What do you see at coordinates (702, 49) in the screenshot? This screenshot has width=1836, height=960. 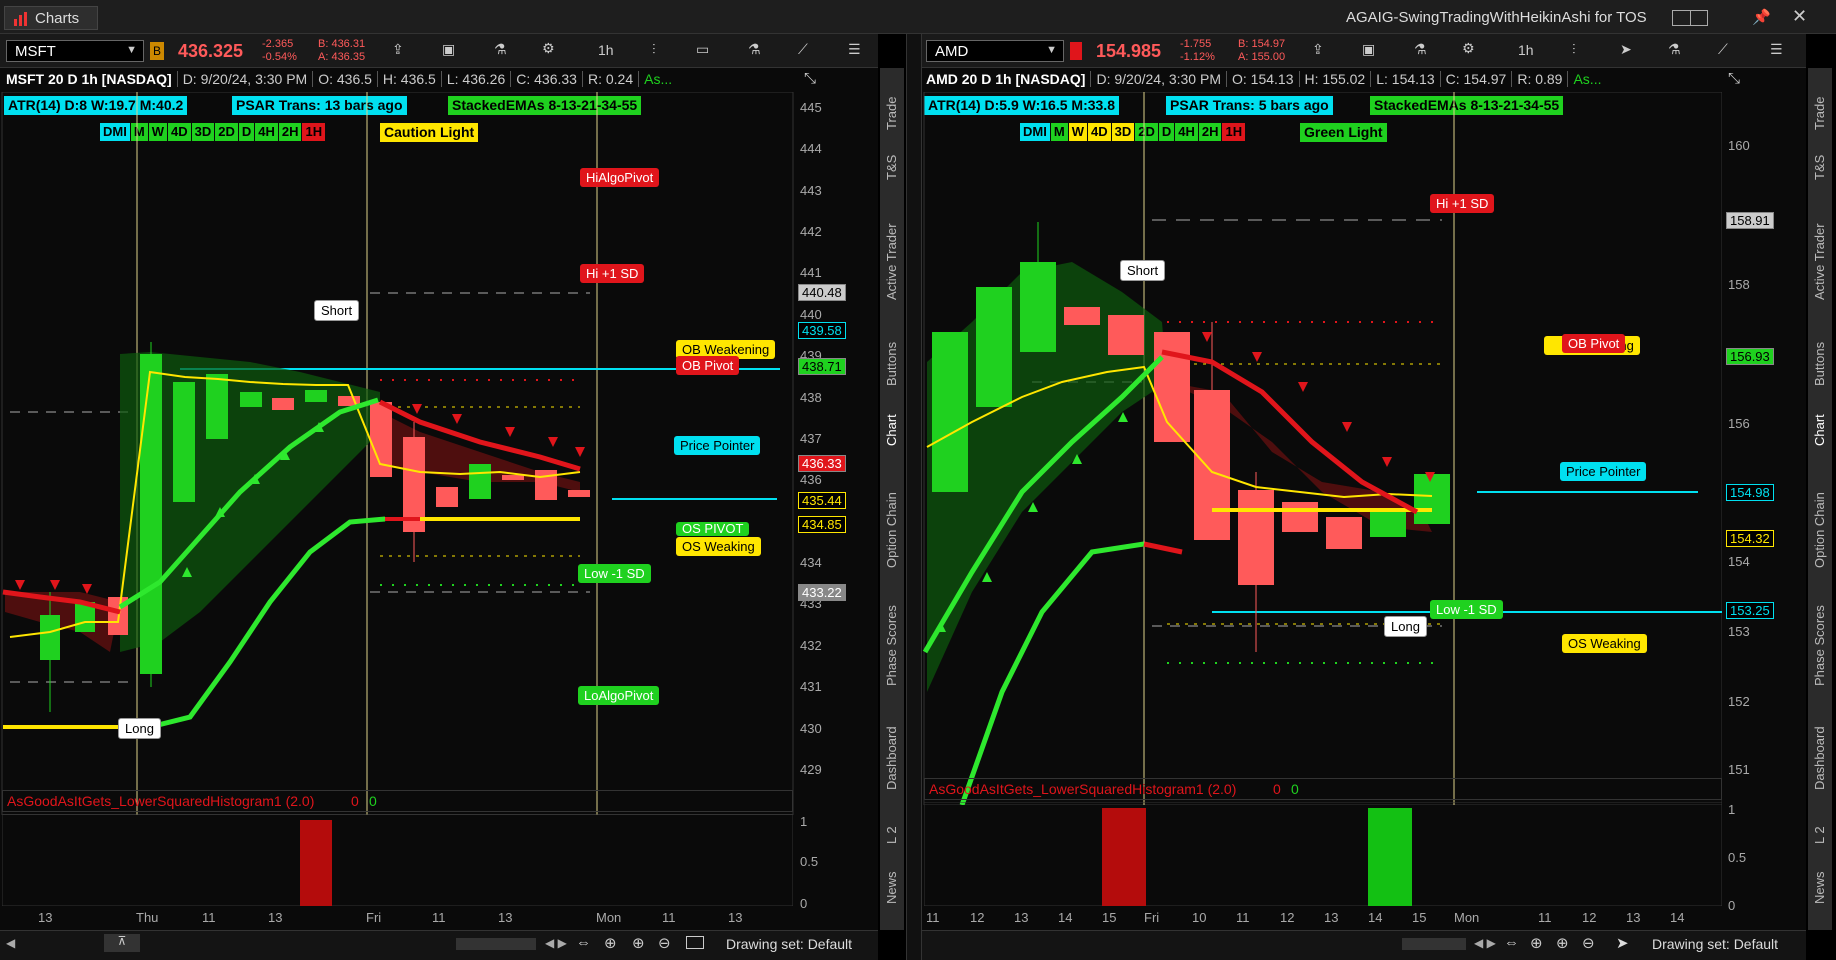 I see `rectangle-icon: ▭` at bounding box center [702, 49].